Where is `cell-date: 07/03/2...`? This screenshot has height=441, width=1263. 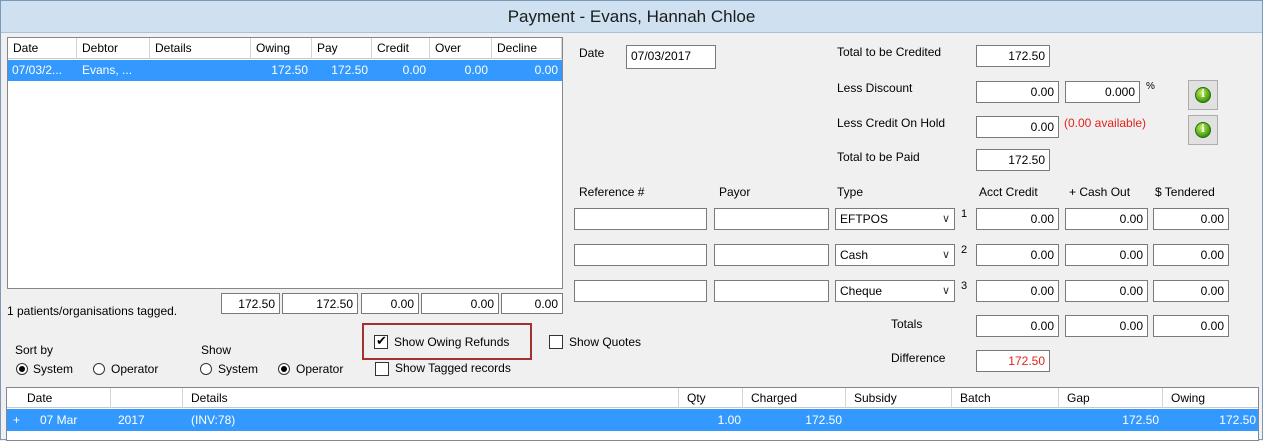 cell-date: 07/03/2... is located at coordinates (37, 70).